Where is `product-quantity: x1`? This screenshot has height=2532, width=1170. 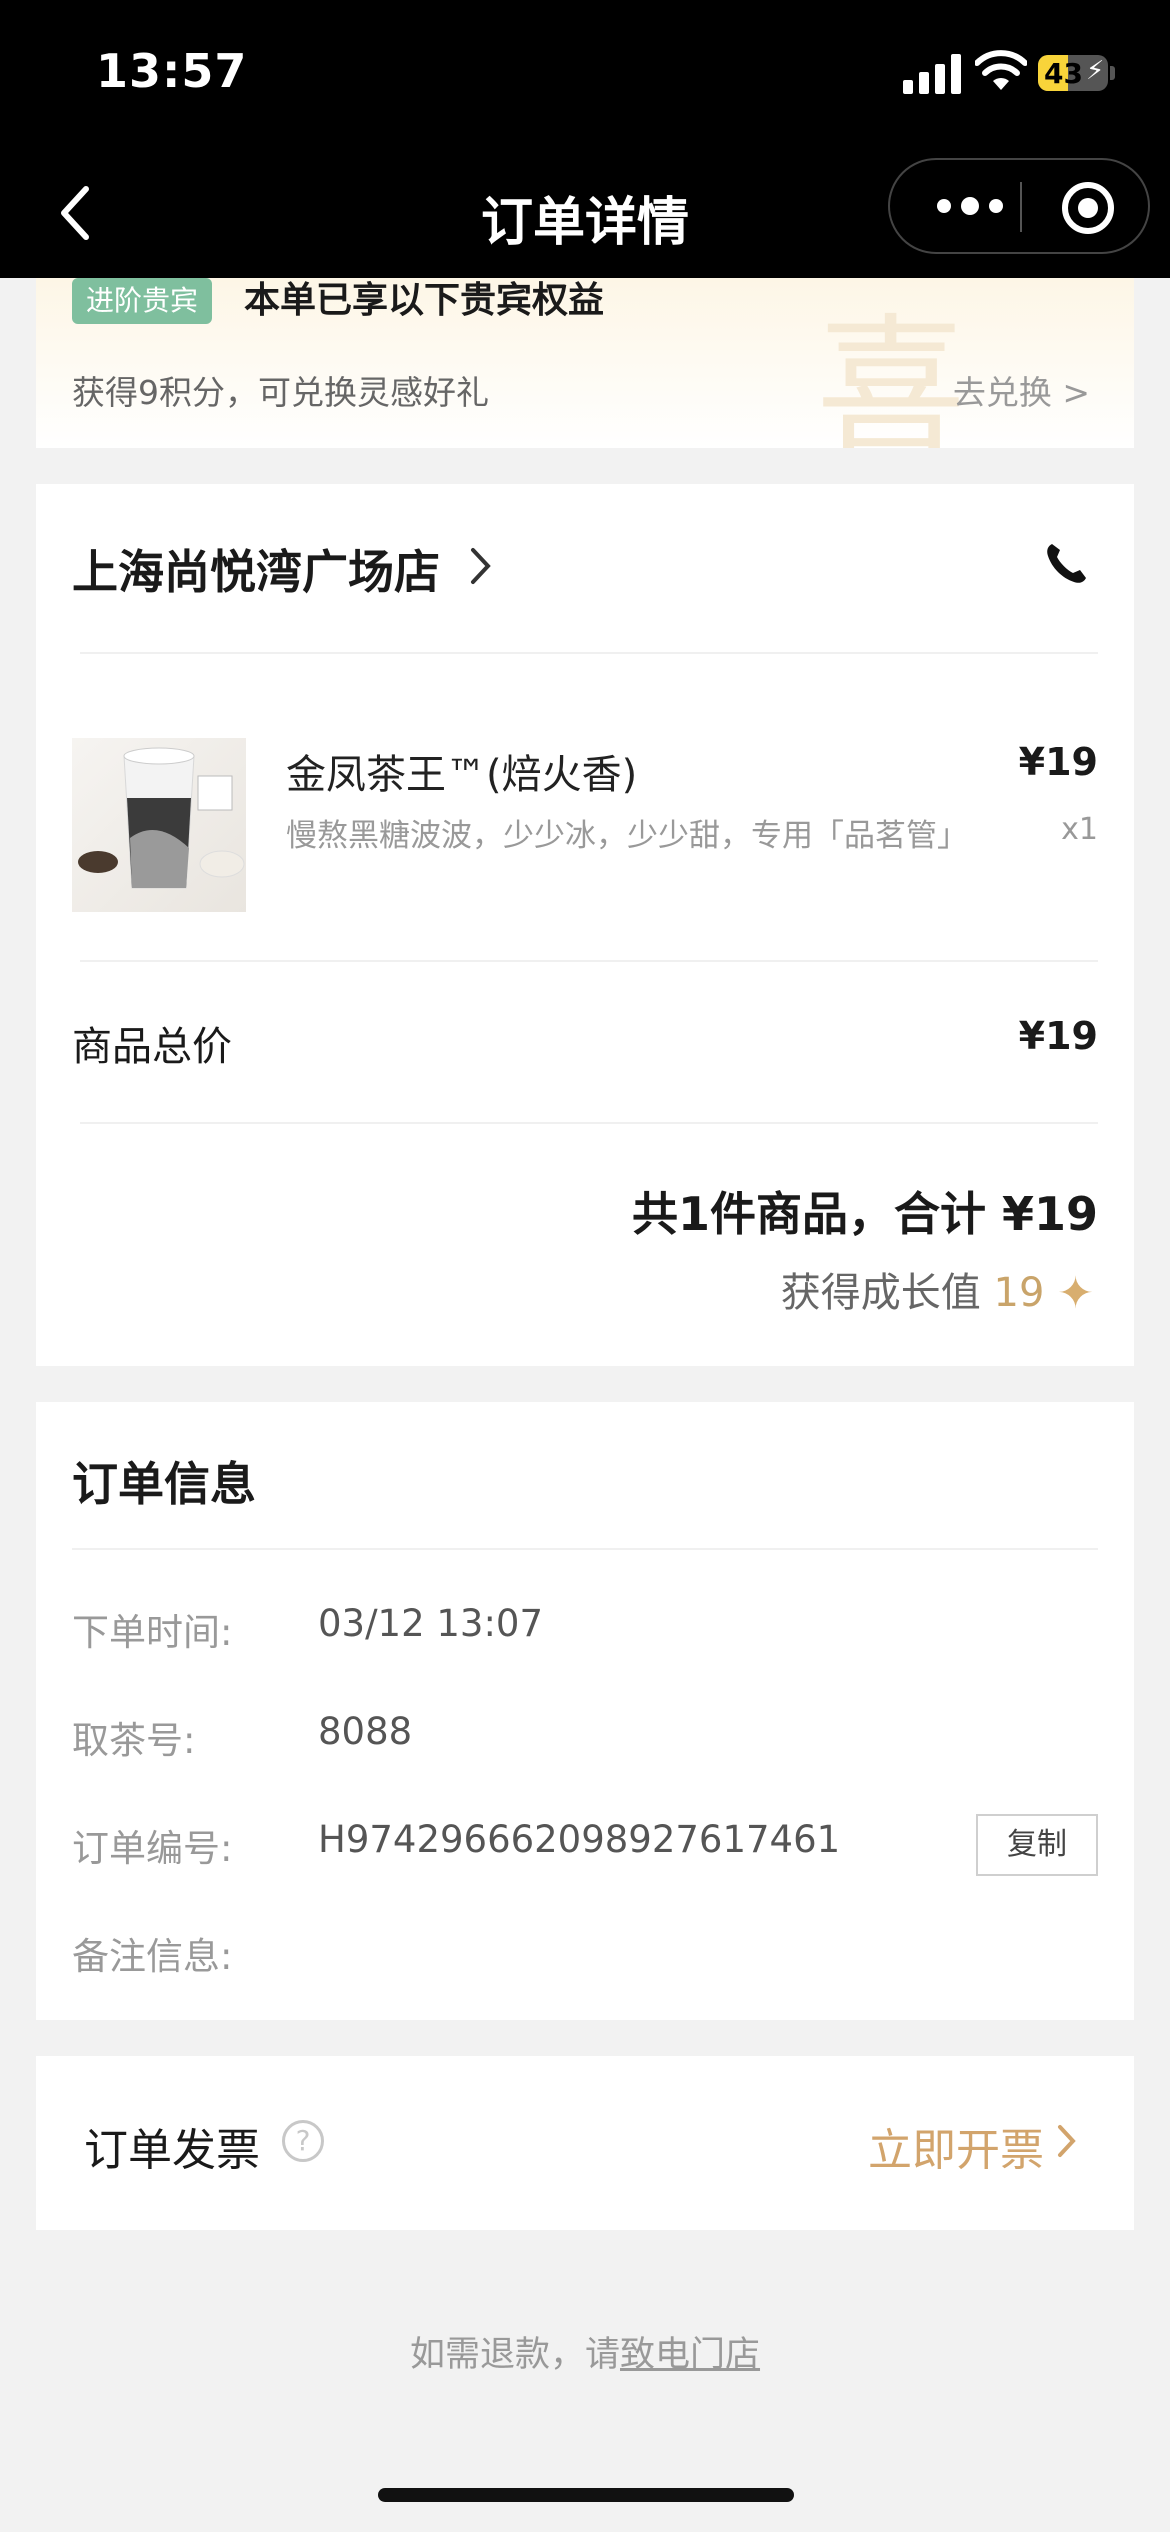 product-quantity: x1 is located at coordinates (1079, 829).